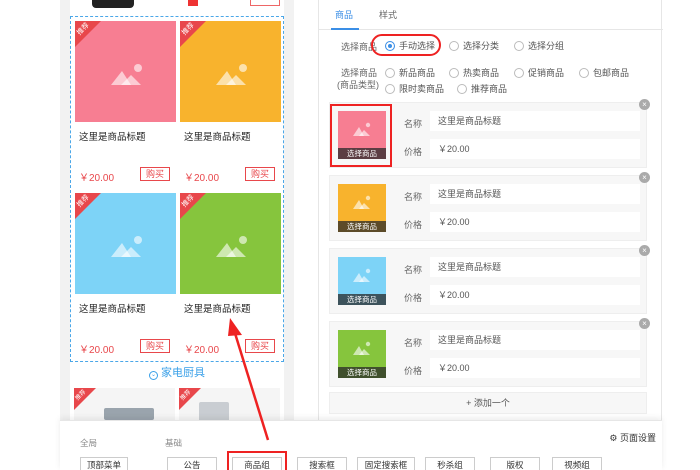 The height and width of the screenshot is (470, 700). I want to click on radio-hot-goods: 热卖商品, so click(474, 72).